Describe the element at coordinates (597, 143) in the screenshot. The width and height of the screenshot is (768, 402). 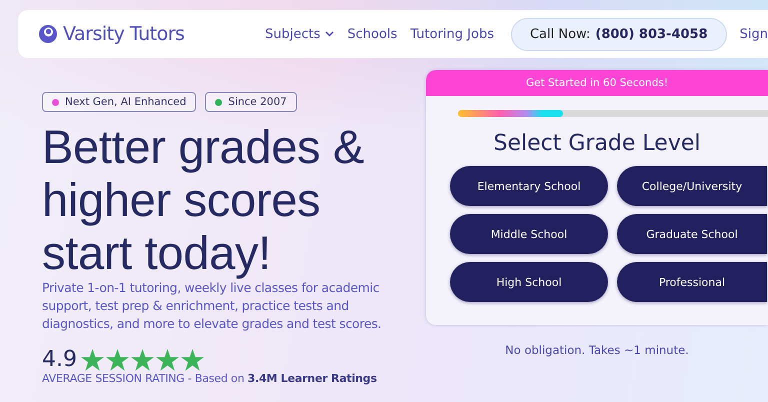
I see `card-title: Select Grade Level` at that location.